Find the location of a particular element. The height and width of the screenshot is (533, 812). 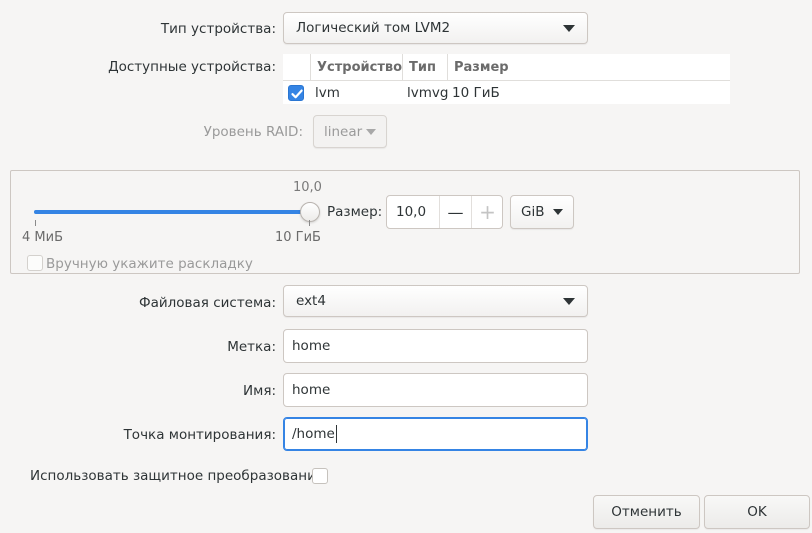

name-input: home is located at coordinates (435, 390).